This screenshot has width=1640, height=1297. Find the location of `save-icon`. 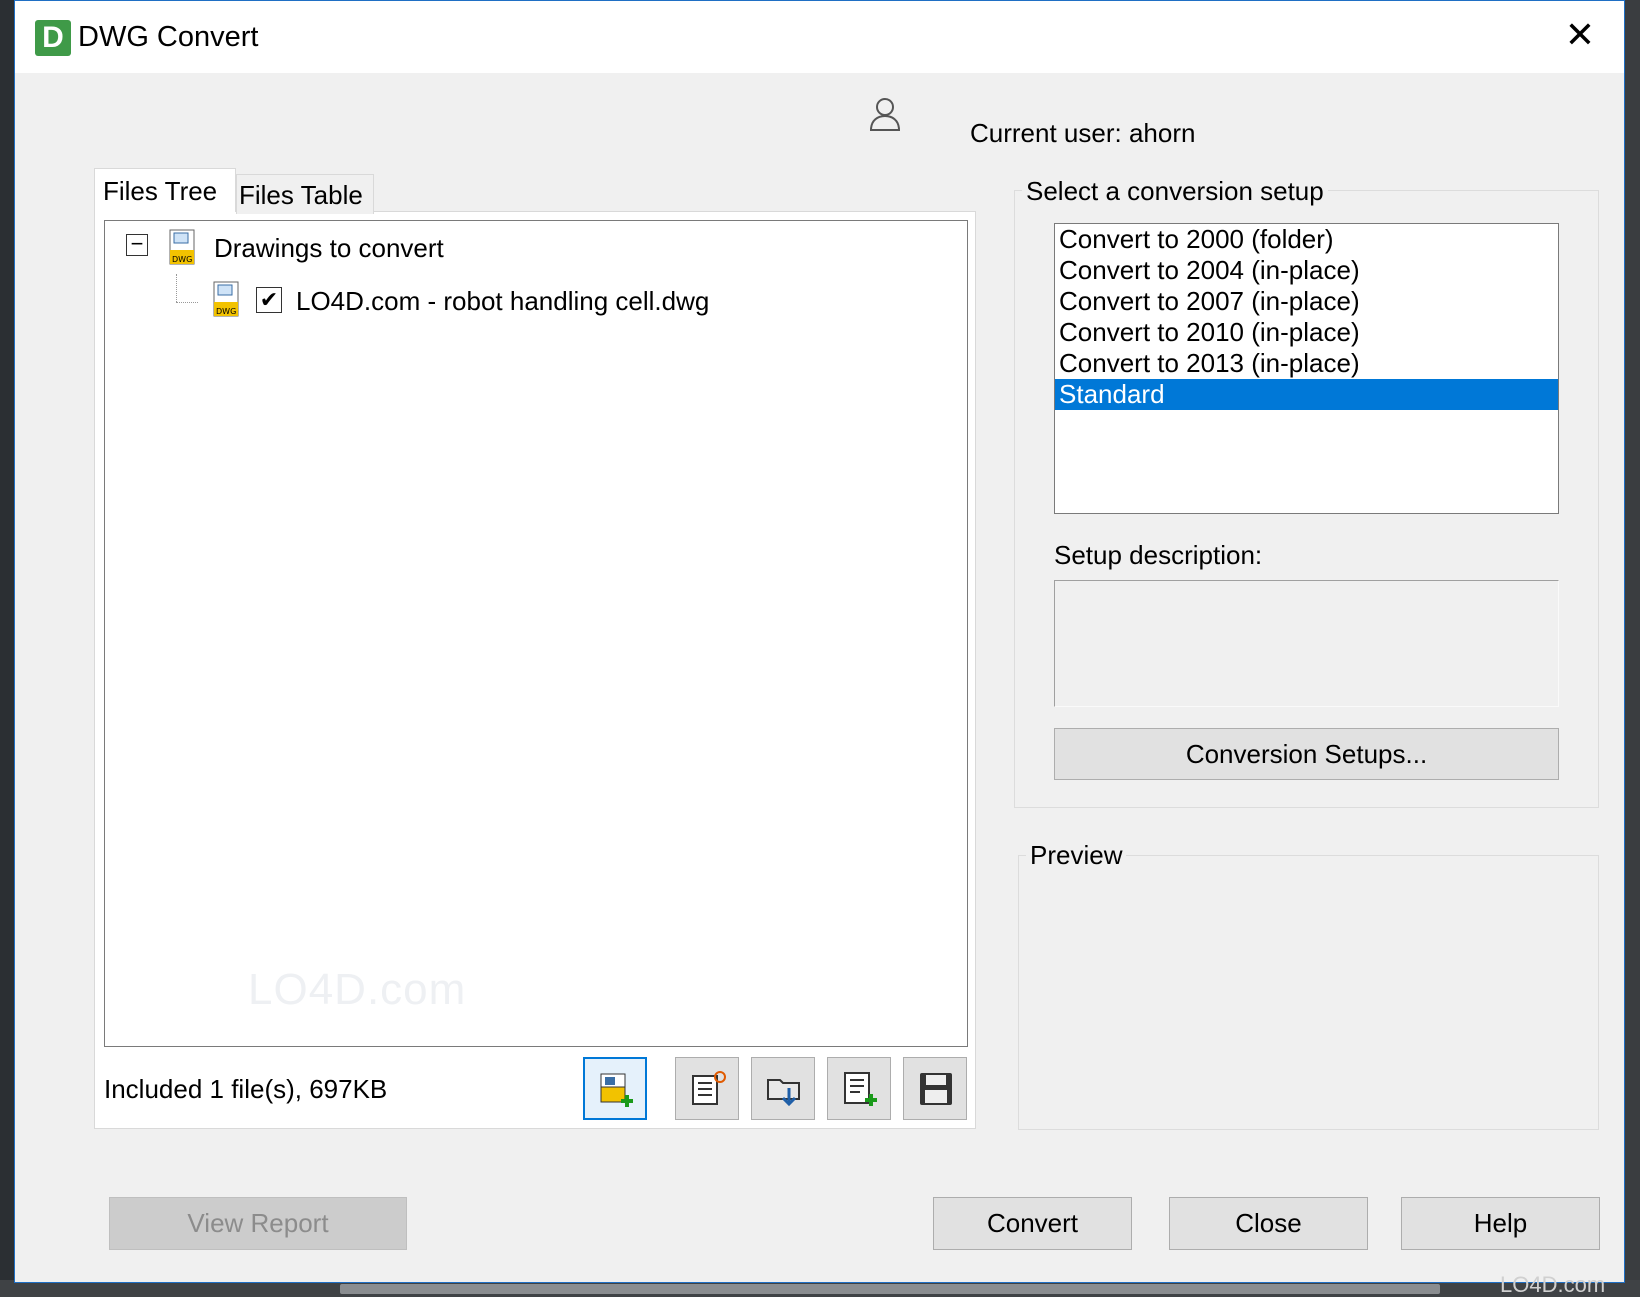

save-icon is located at coordinates (936, 1089).